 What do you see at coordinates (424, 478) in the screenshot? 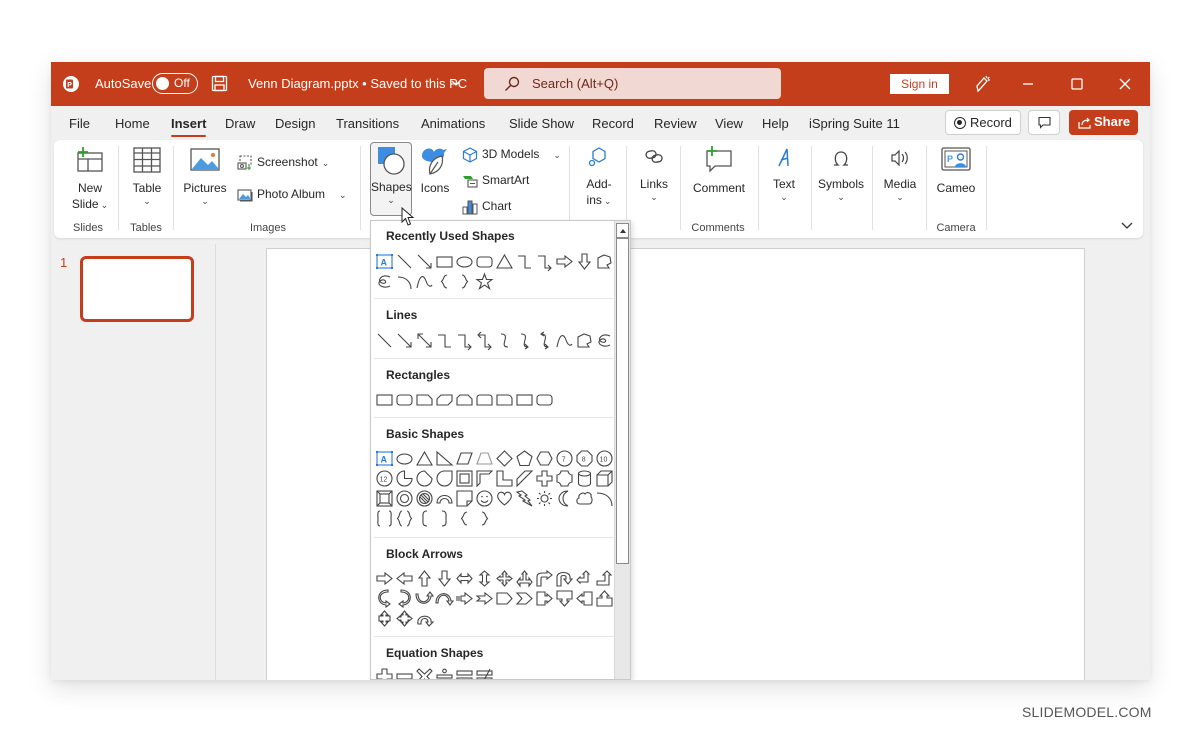
I see `shape-chord-icon` at bounding box center [424, 478].